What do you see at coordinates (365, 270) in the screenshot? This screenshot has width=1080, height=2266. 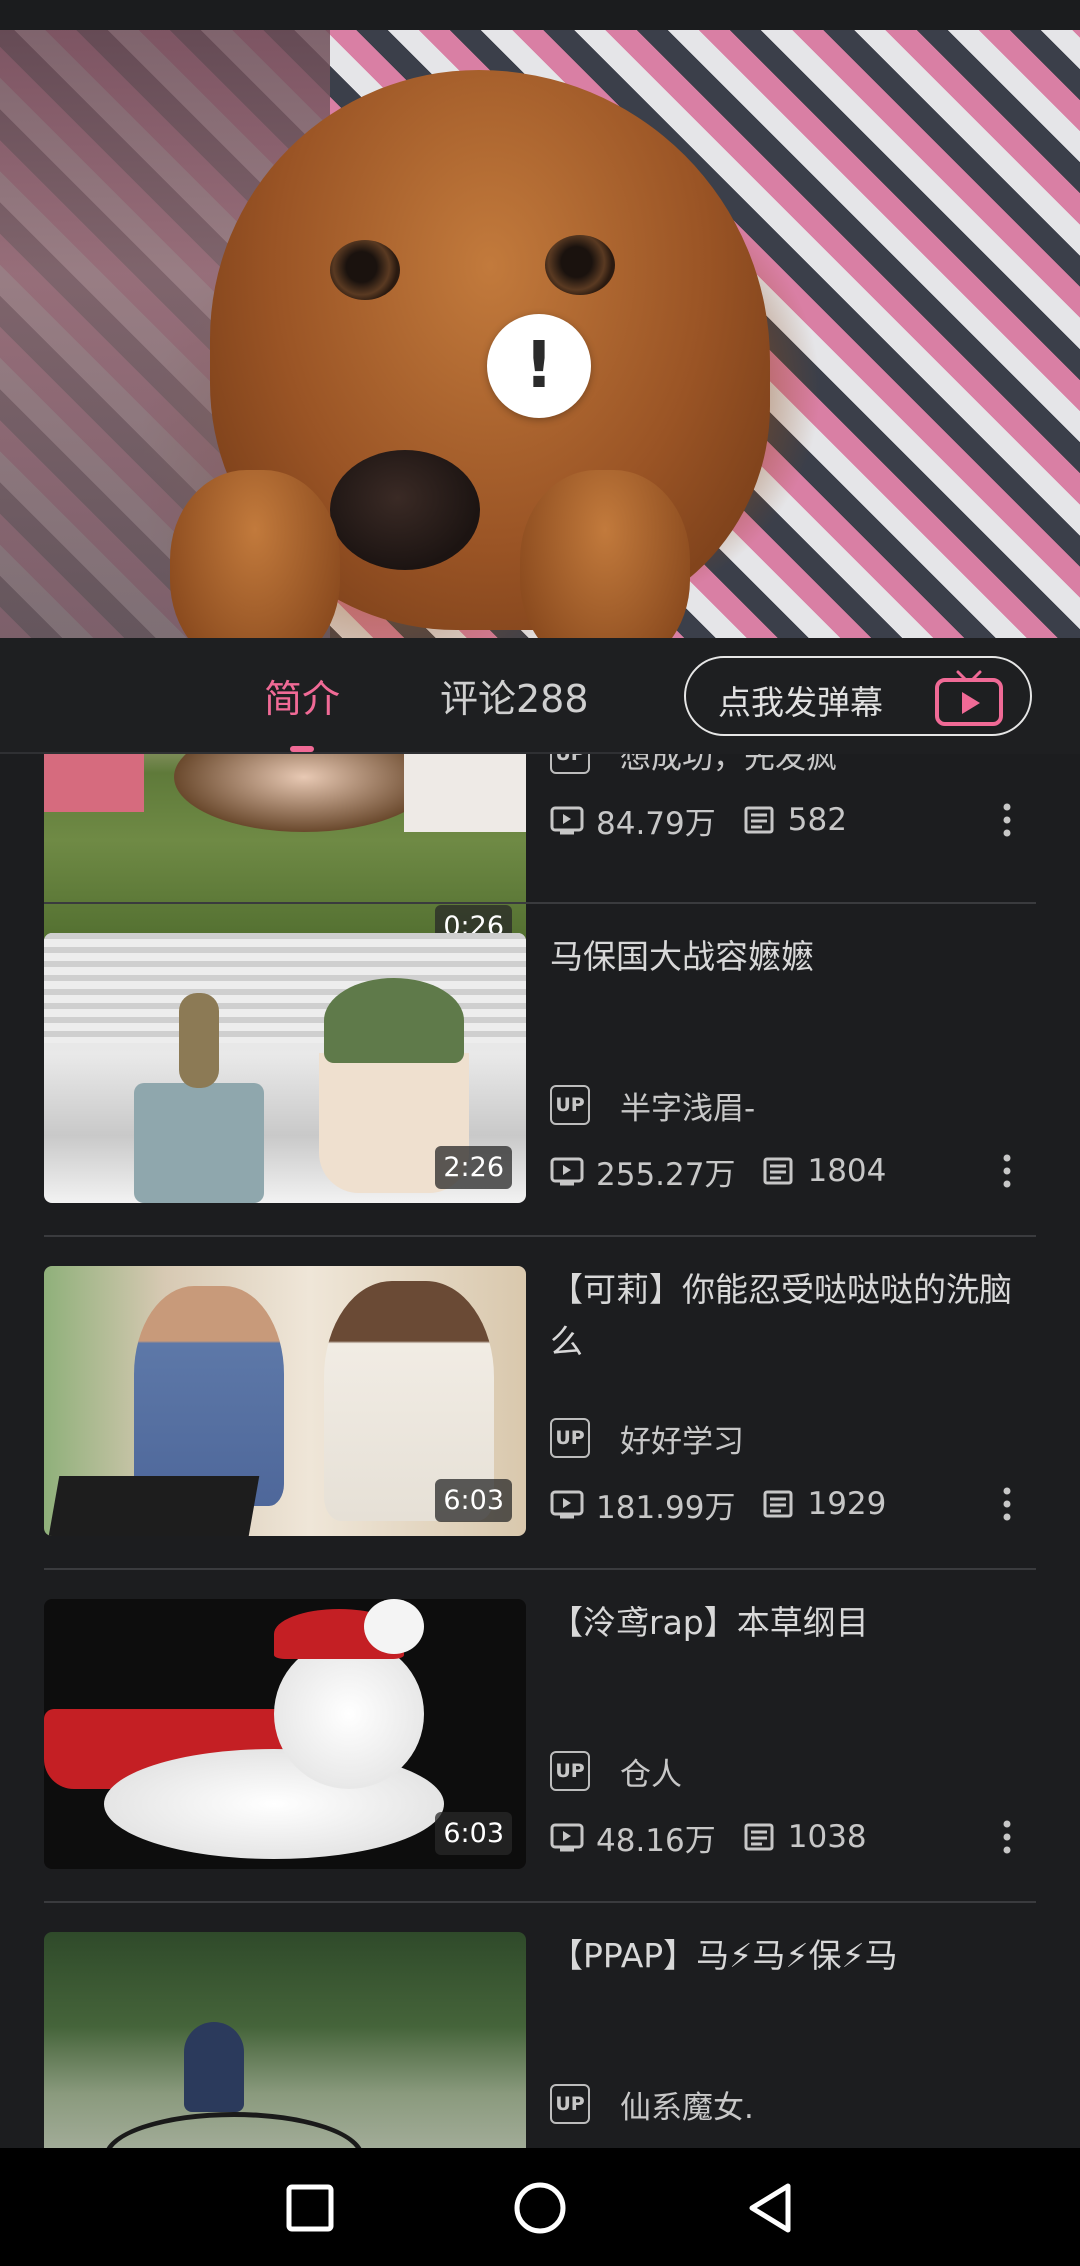 I see `dog-eye-left` at bounding box center [365, 270].